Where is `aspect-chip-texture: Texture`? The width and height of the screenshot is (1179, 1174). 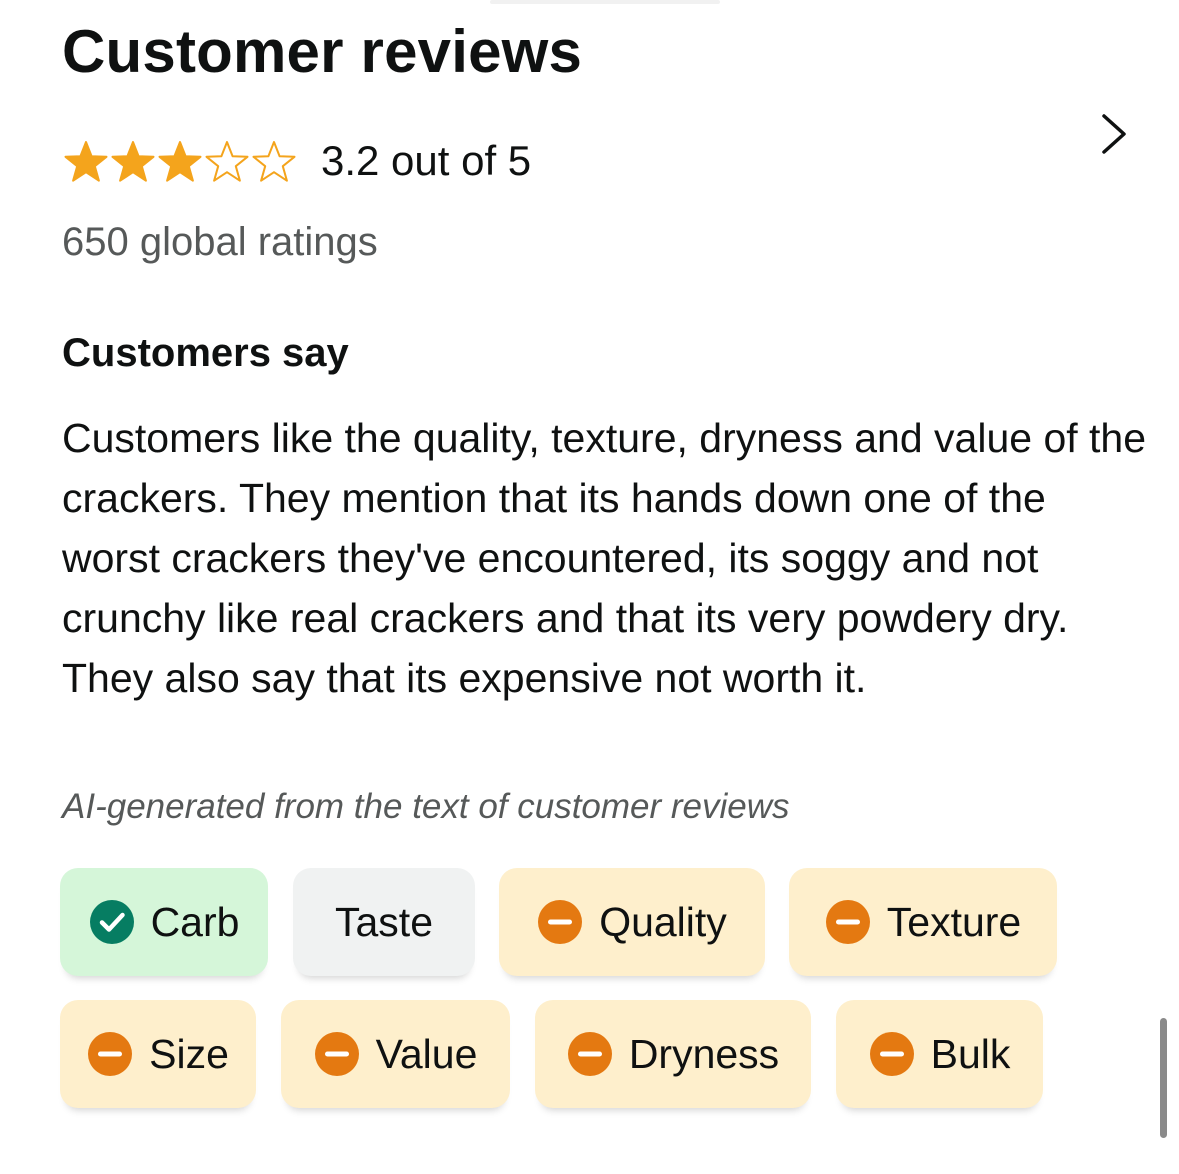 aspect-chip-texture: Texture is located at coordinates (923, 922).